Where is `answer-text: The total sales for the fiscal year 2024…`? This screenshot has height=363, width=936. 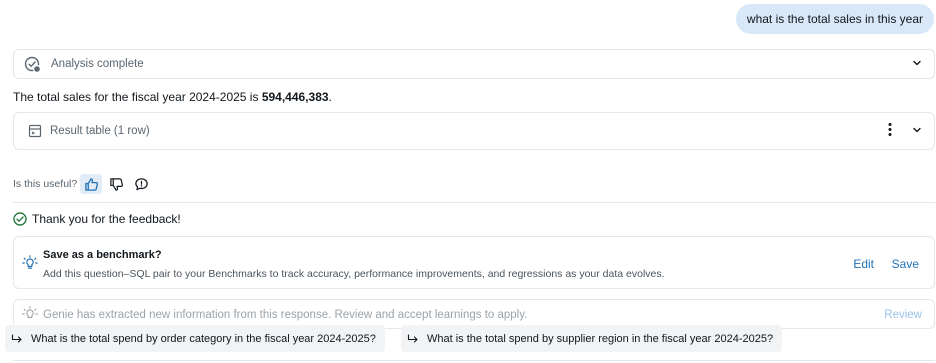
answer-text: The total sales for the fiscal year 2024… is located at coordinates (172, 97).